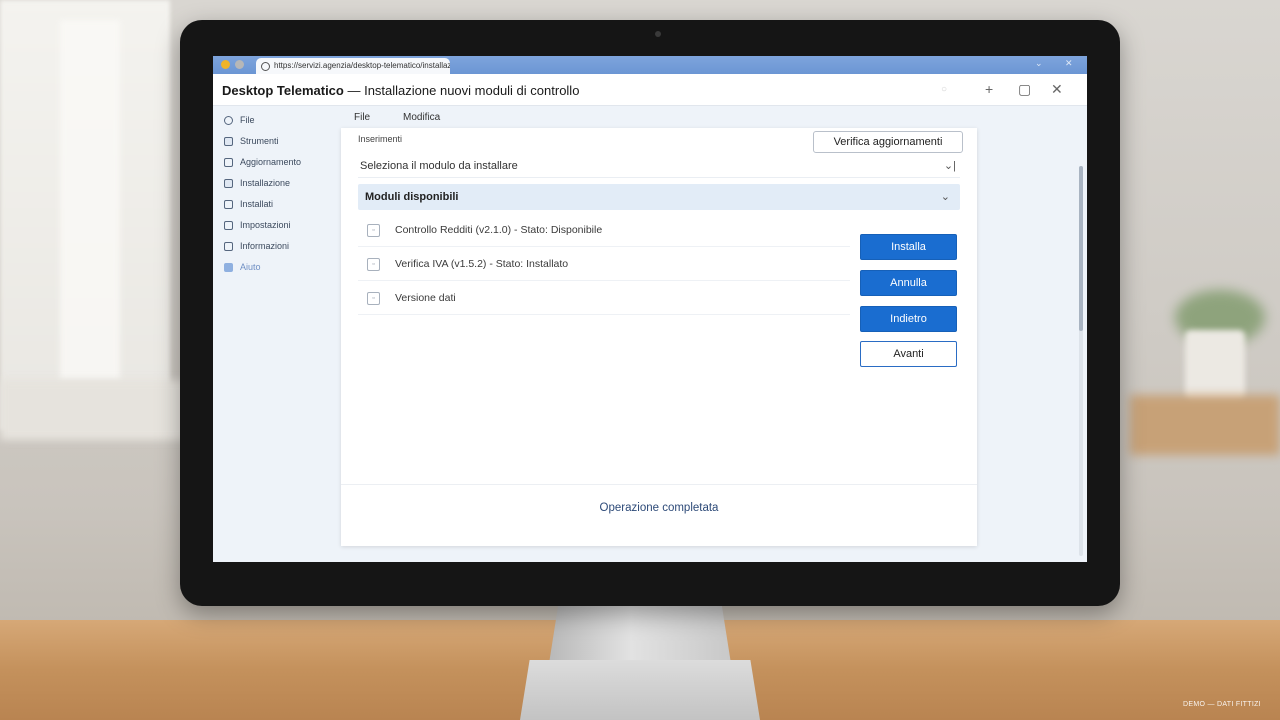 The height and width of the screenshot is (720, 1280). Describe the element at coordinates (265, 246) in the screenshot. I see `sidebar-item-label: Informazioni` at that location.